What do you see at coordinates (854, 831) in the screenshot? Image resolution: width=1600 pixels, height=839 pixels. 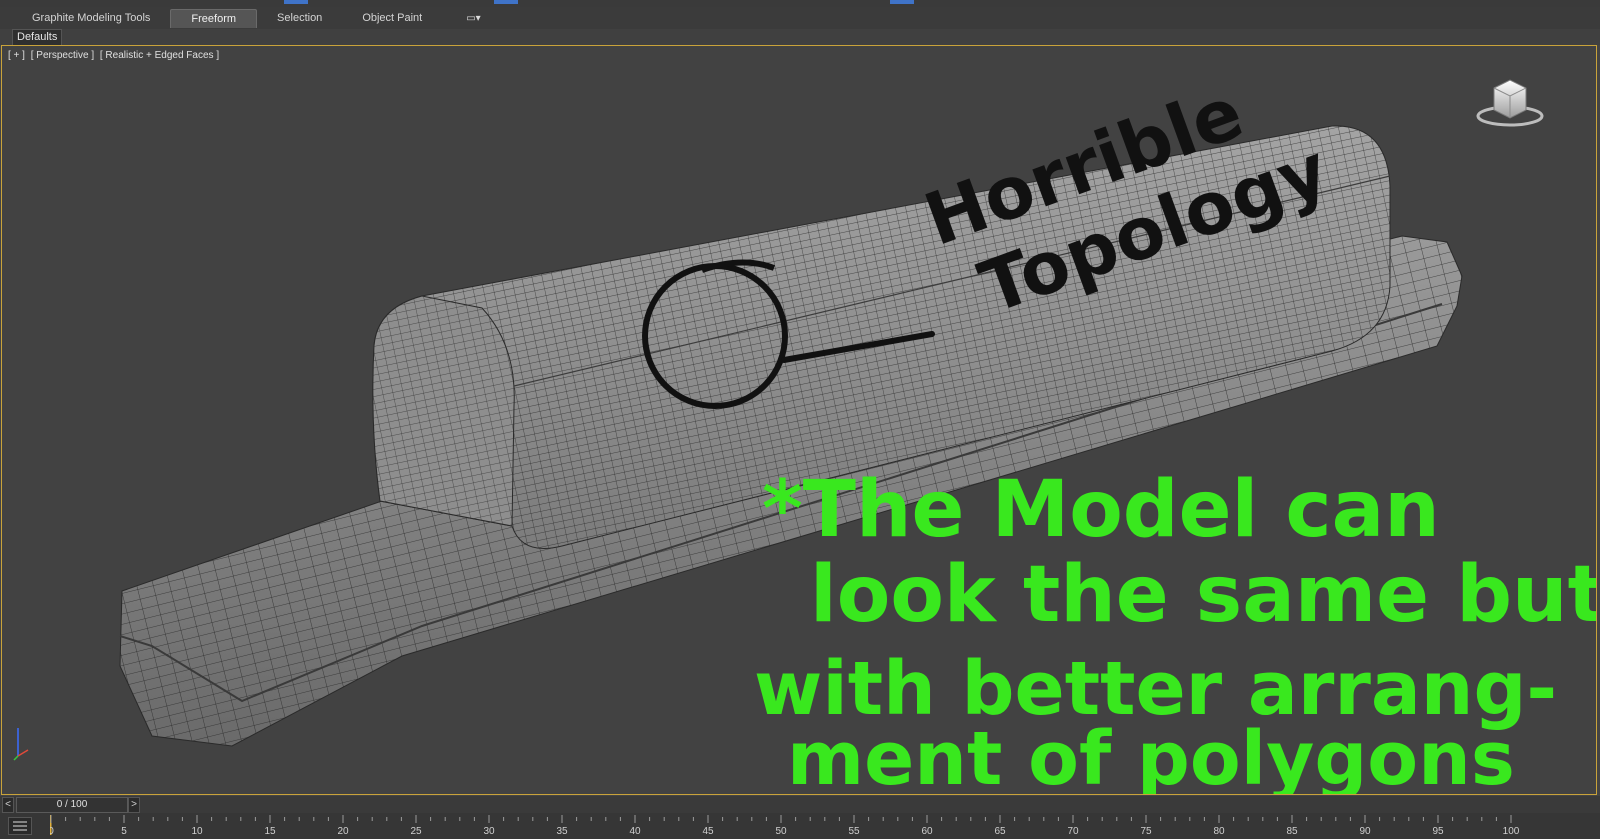 I see `trackbar-tick-label: 55` at bounding box center [854, 831].